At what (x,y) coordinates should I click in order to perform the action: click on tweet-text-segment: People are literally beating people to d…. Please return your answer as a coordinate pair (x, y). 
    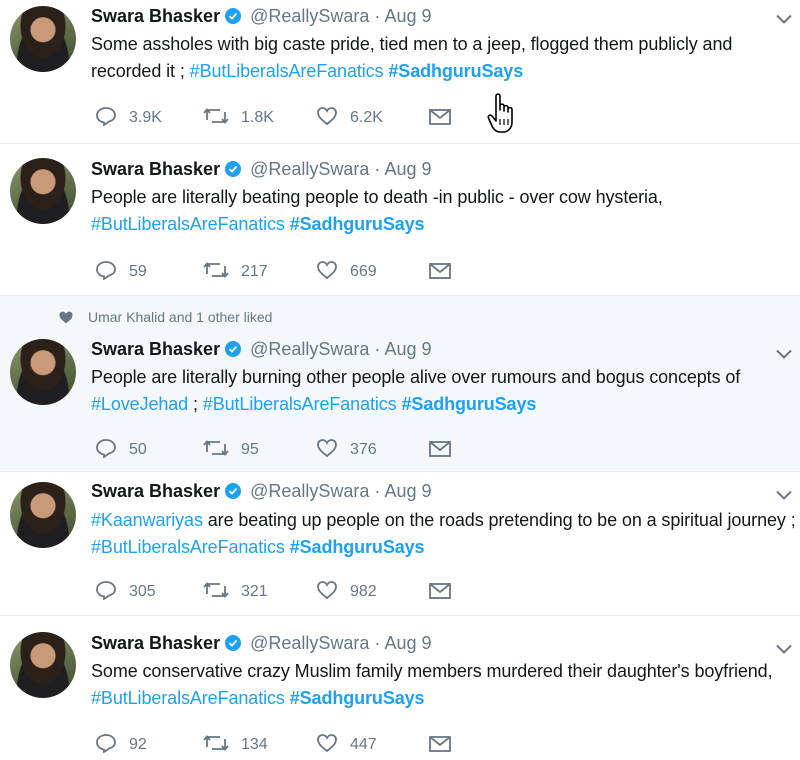
    Looking at the image, I should click on (377, 197).